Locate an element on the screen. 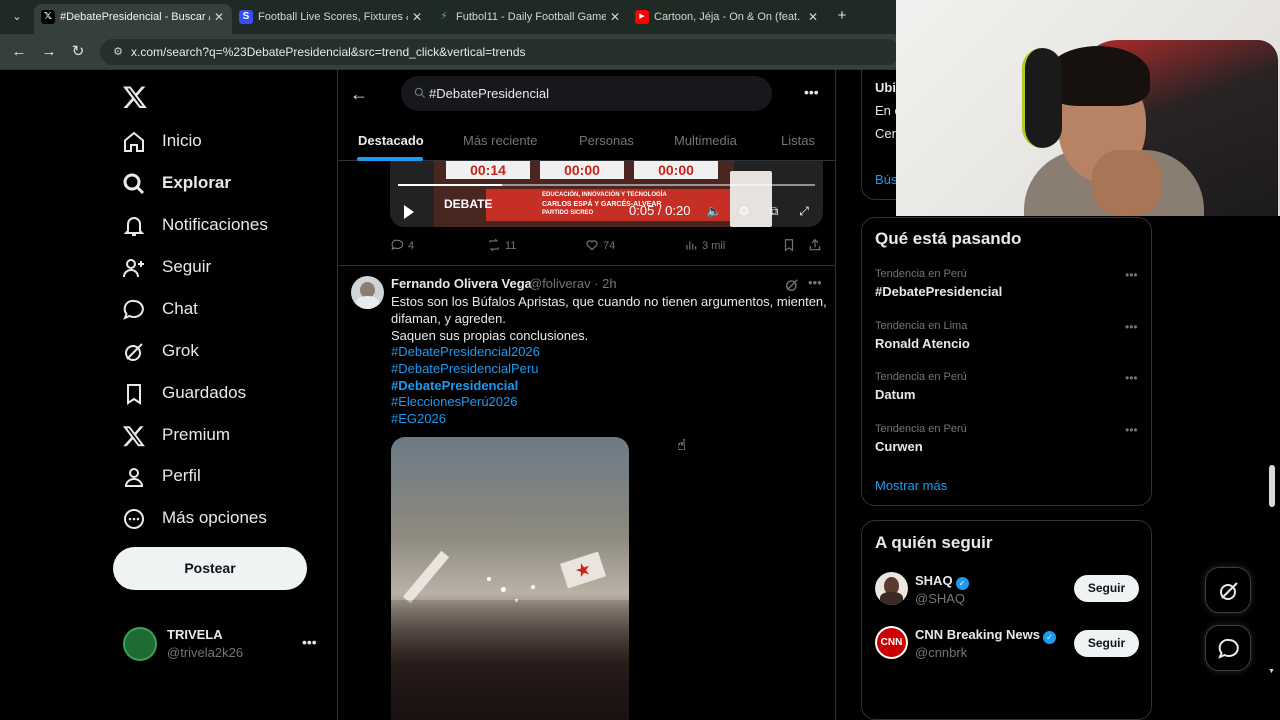  browser-tab: ▶ Cartoon, Jéja - On & On (feat. D ✕ is located at coordinates (727, 19).